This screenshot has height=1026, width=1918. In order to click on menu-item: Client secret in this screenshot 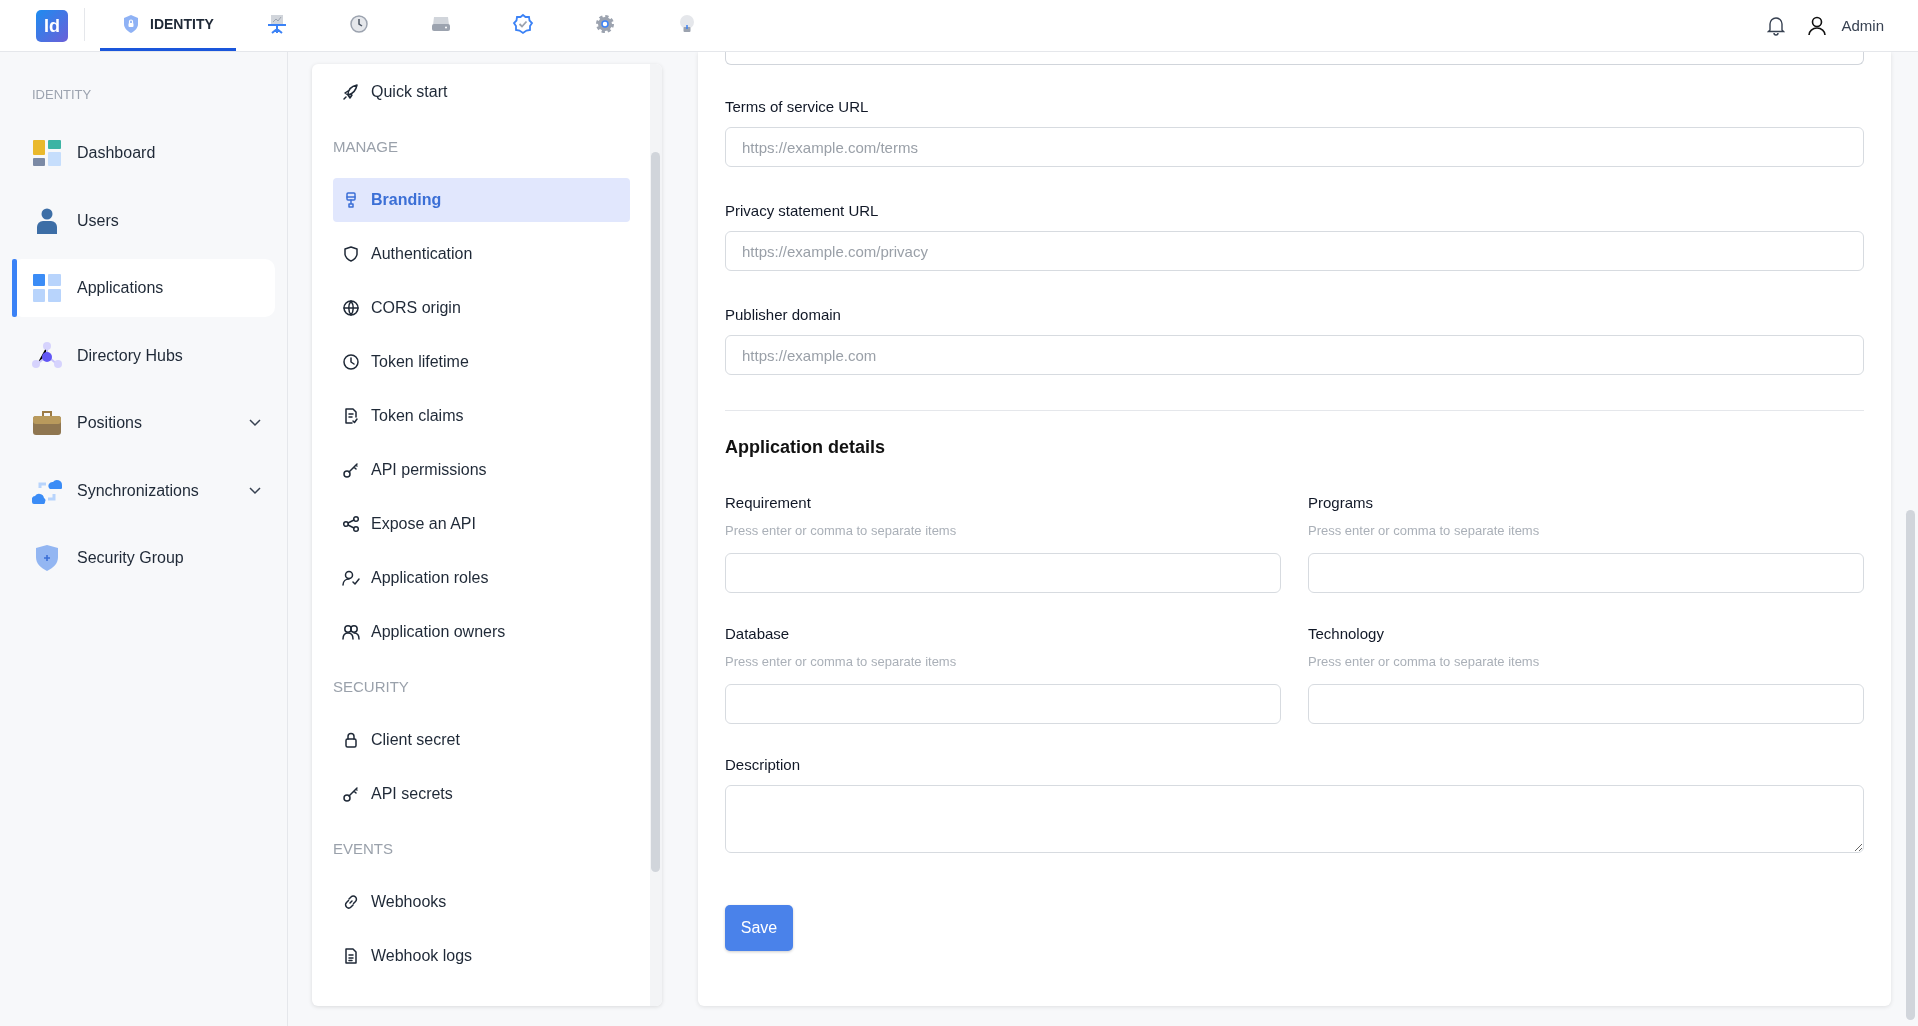, I will do `click(481, 740)`.